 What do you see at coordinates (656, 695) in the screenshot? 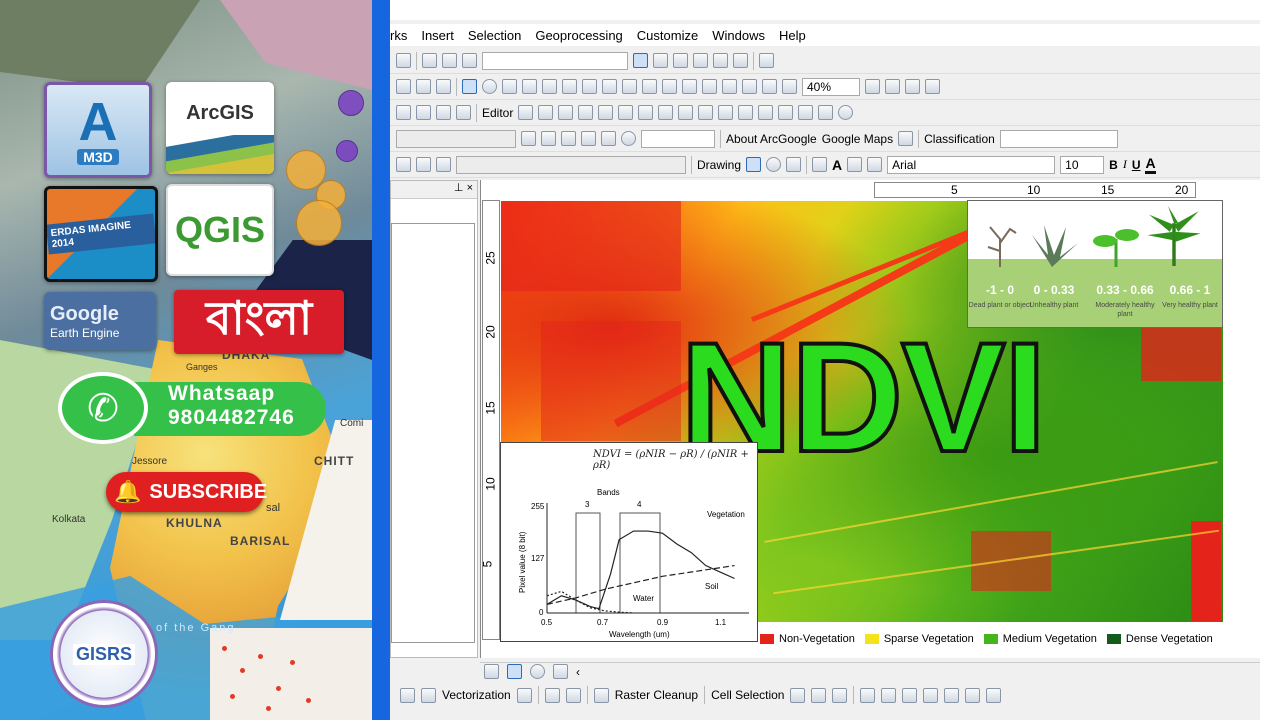
I see `raster-cleanup-menu: Raster Cleanup` at bounding box center [656, 695].